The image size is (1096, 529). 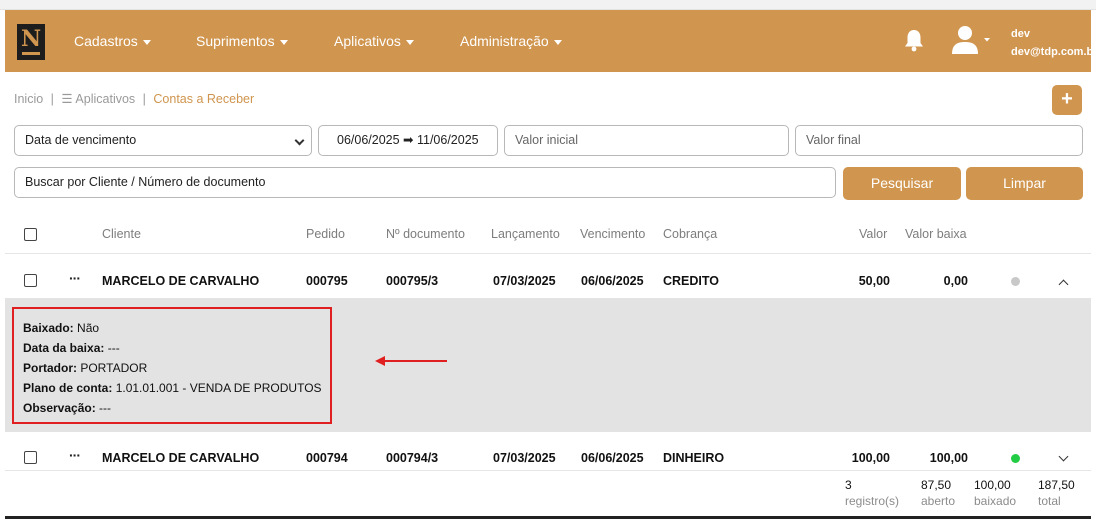 What do you see at coordinates (690, 234) in the screenshot?
I see `header-cobranca: Cobrança` at bounding box center [690, 234].